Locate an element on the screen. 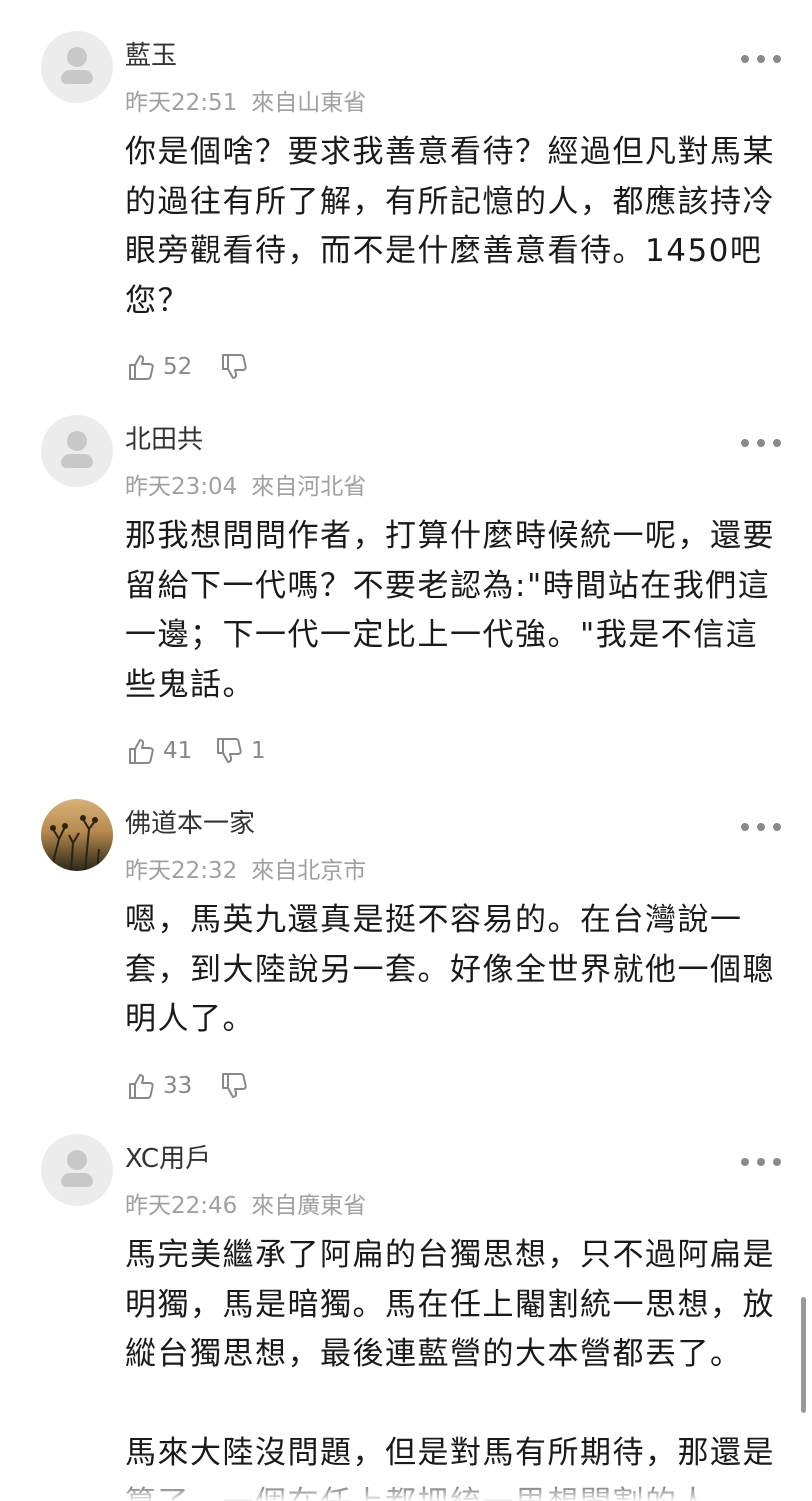 The width and height of the screenshot is (812, 1501). comment-meta: 昨天22:46 來自廣東省 is located at coordinates (245, 1203).